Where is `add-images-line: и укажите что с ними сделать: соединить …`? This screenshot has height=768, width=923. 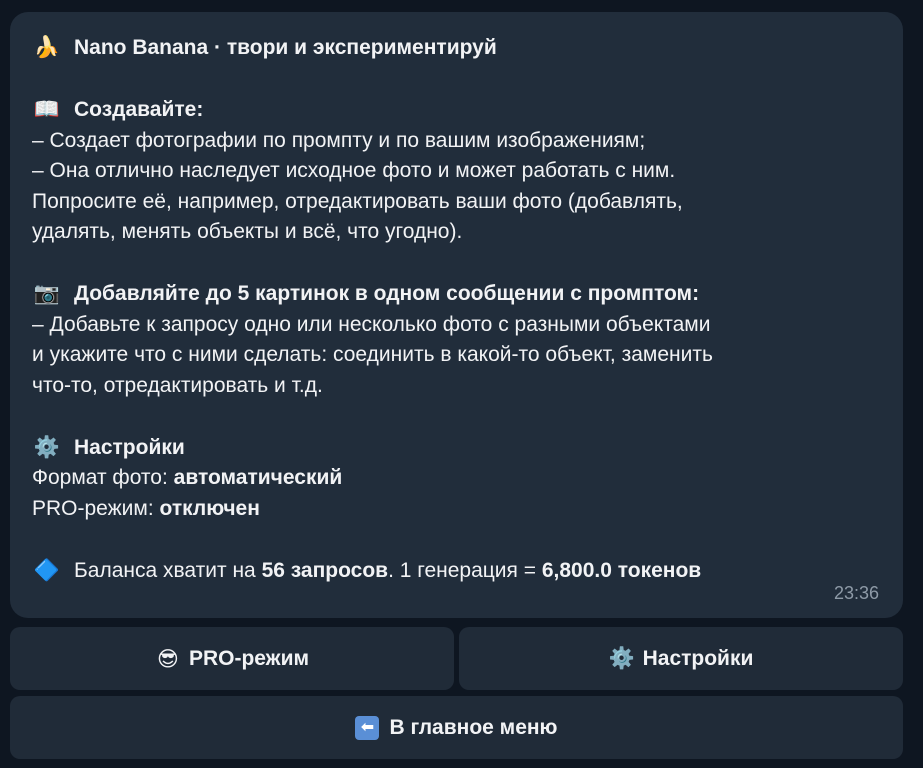
add-images-line: и укажите что с ними сделать: соединить … is located at coordinates (372, 354).